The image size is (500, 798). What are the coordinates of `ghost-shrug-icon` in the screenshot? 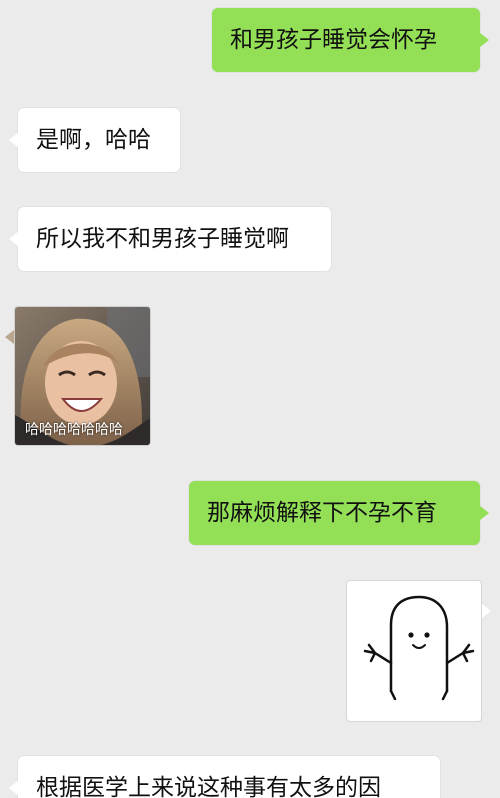 It's located at (419, 648).